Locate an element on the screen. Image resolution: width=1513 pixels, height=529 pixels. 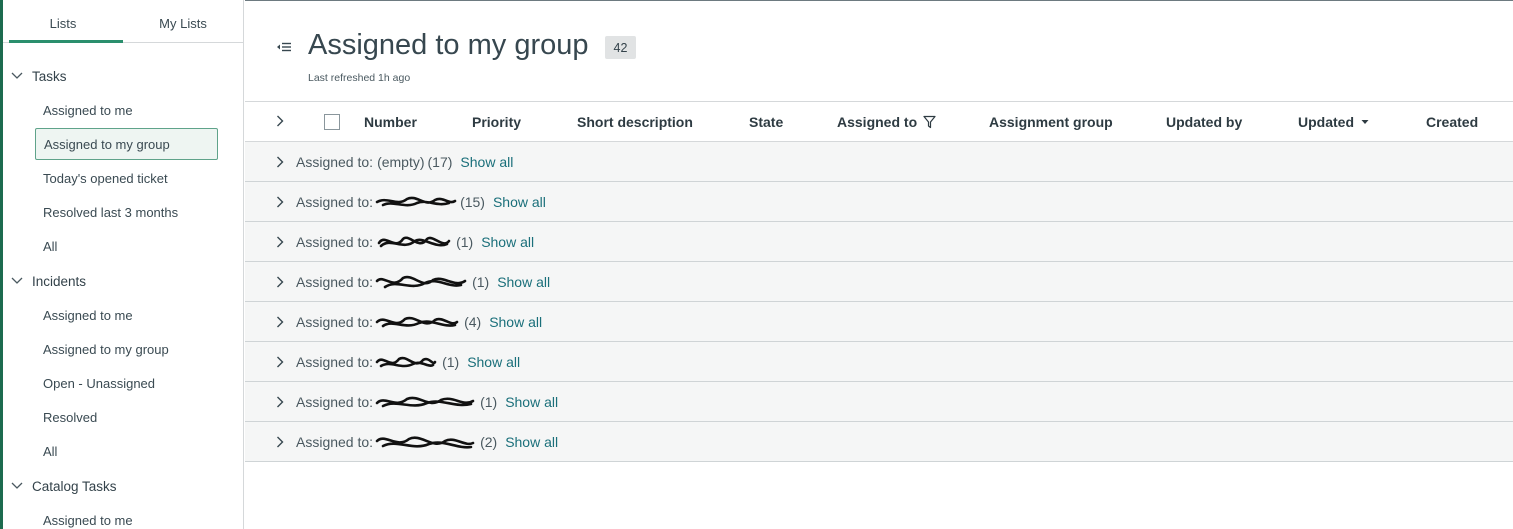
column-header-state: State is located at coordinates (766, 122).